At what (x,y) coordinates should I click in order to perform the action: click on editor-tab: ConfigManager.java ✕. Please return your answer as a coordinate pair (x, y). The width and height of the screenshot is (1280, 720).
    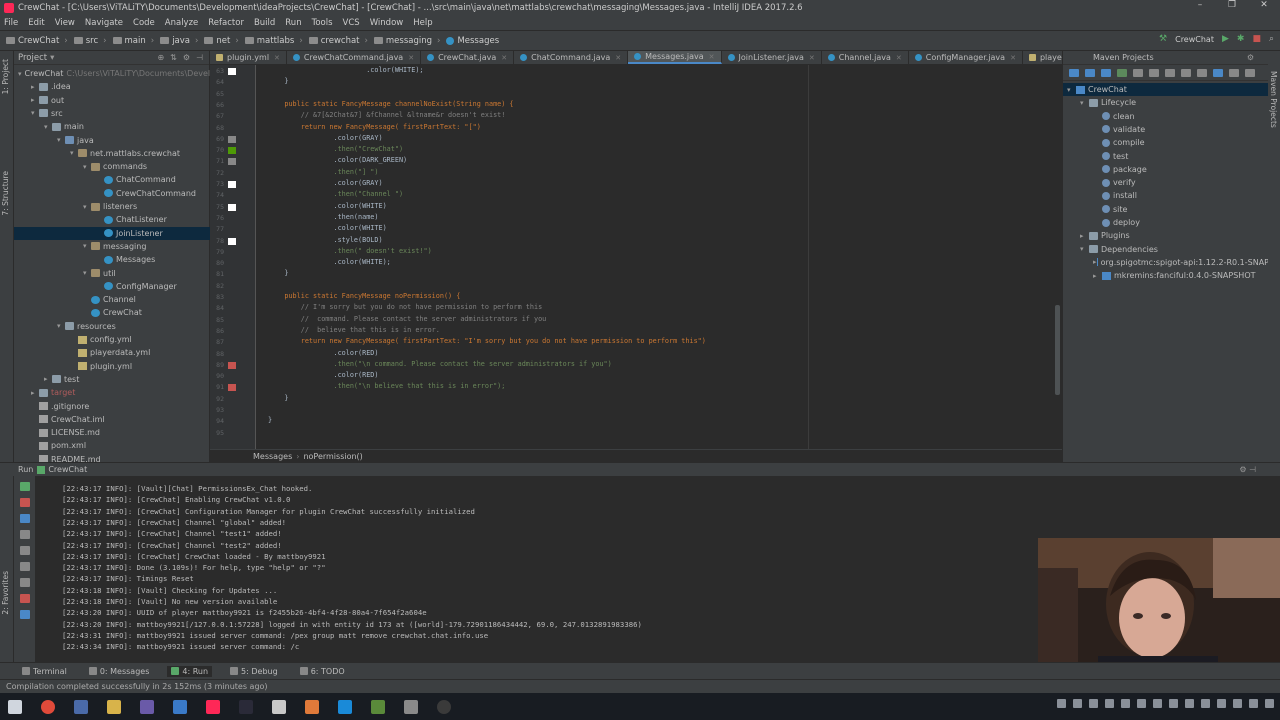
    Looking at the image, I should click on (966, 57).